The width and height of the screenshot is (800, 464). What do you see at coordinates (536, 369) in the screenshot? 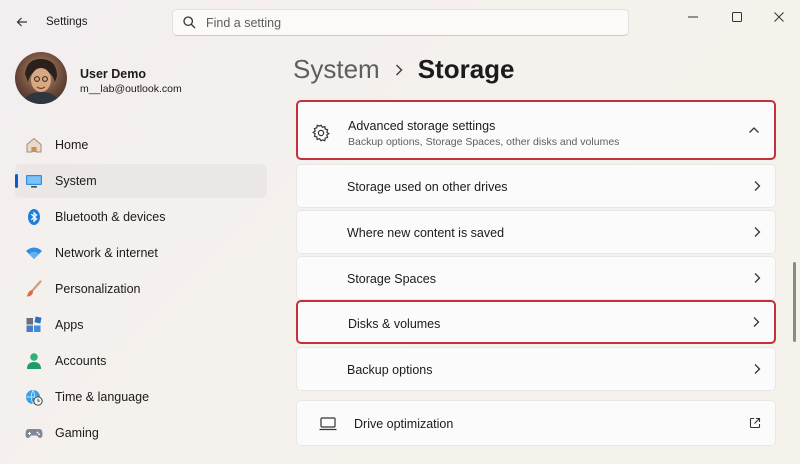
I see `backup-options-row: Backup options` at bounding box center [536, 369].